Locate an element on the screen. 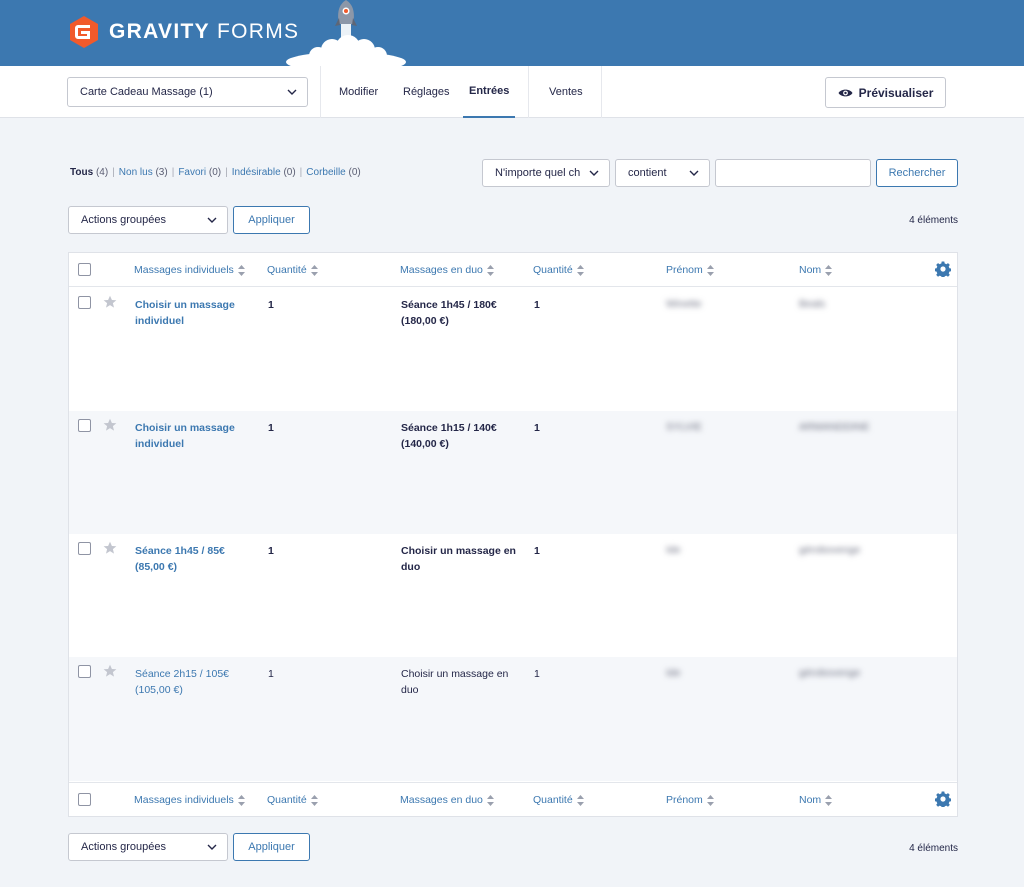 The width and height of the screenshot is (1024, 887). preview-label: Prévisualiser is located at coordinates (896, 92).